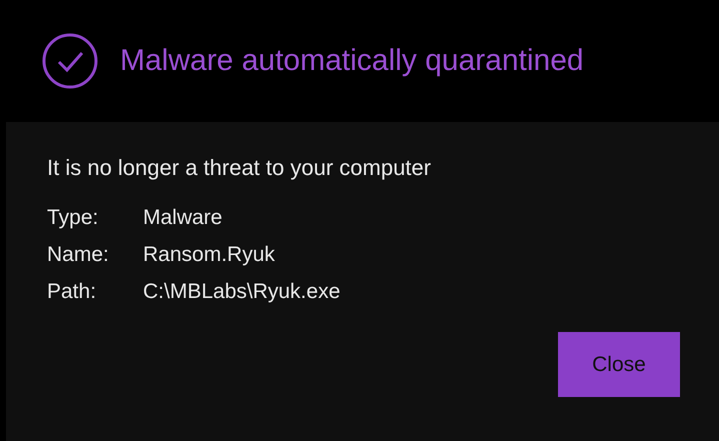  I want to click on detail-label: Type:, so click(73, 218).